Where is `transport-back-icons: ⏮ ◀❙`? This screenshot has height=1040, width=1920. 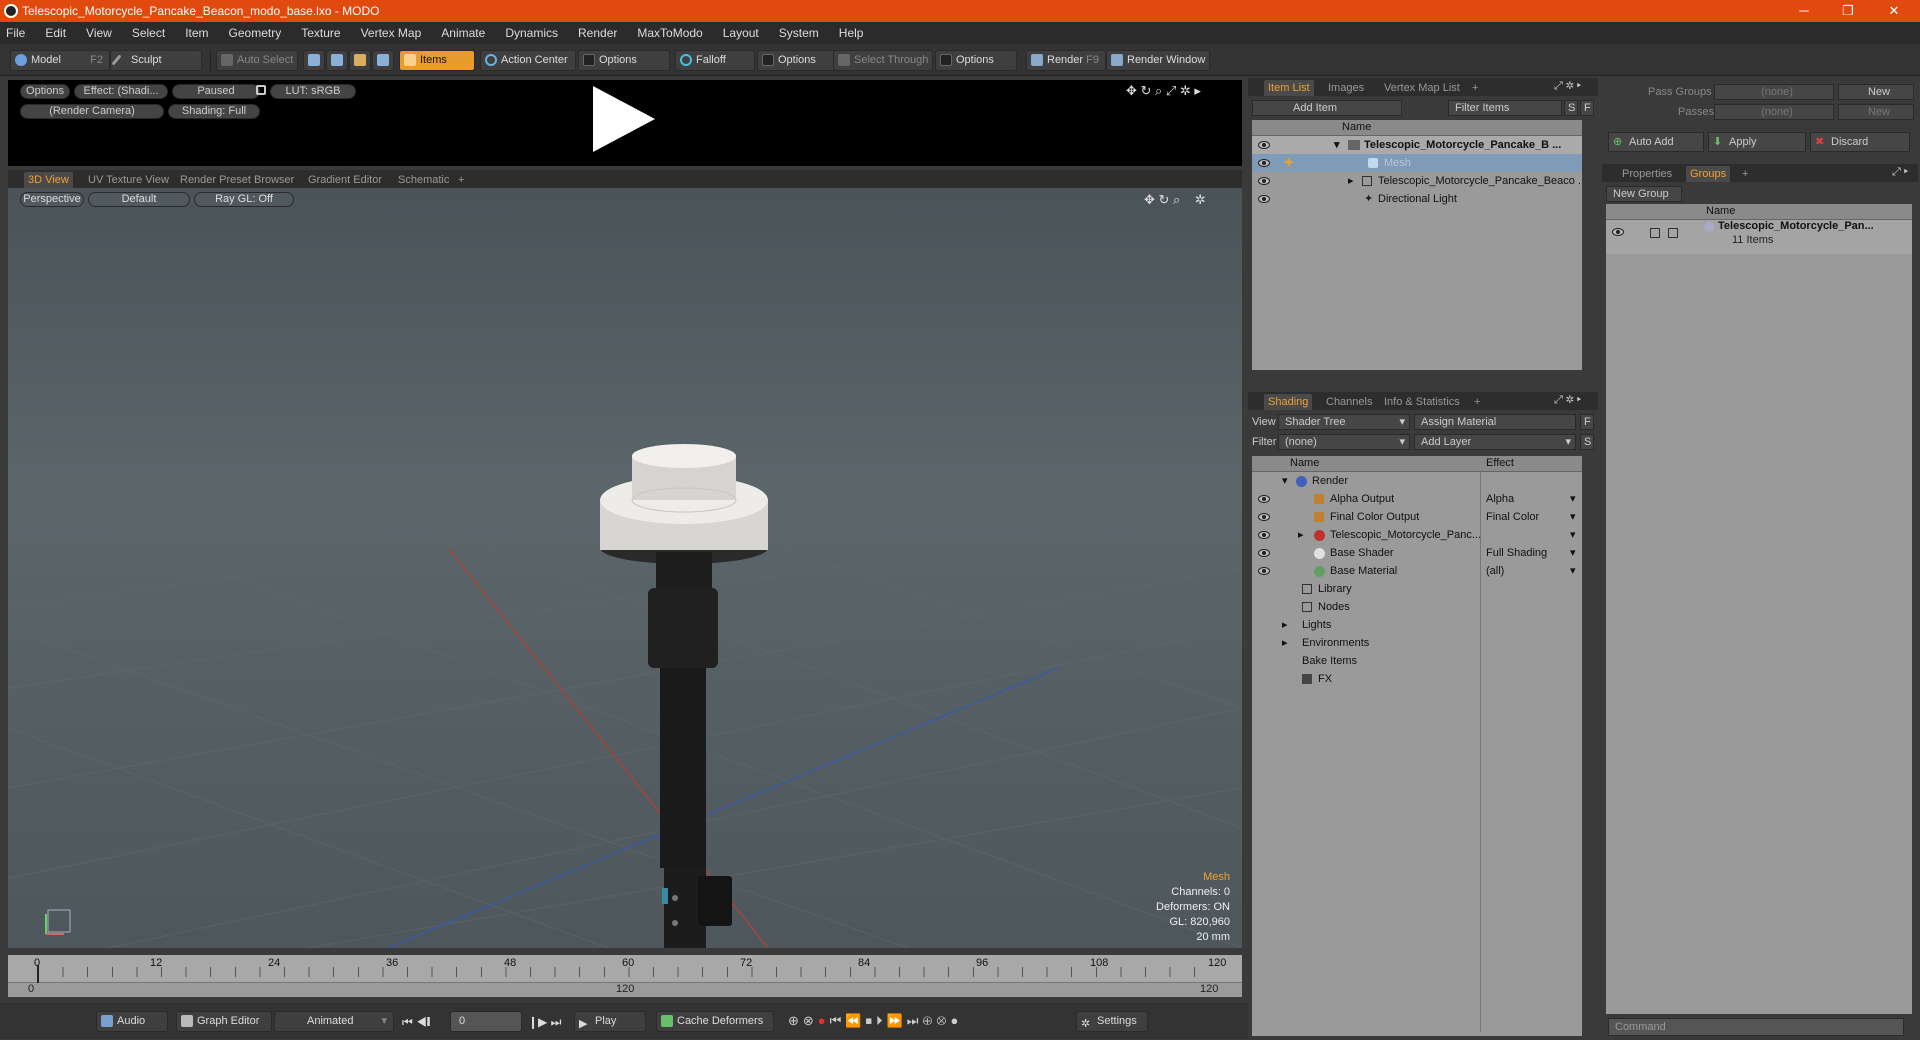 transport-back-icons: ⏮ ◀❙ is located at coordinates (416, 1022).